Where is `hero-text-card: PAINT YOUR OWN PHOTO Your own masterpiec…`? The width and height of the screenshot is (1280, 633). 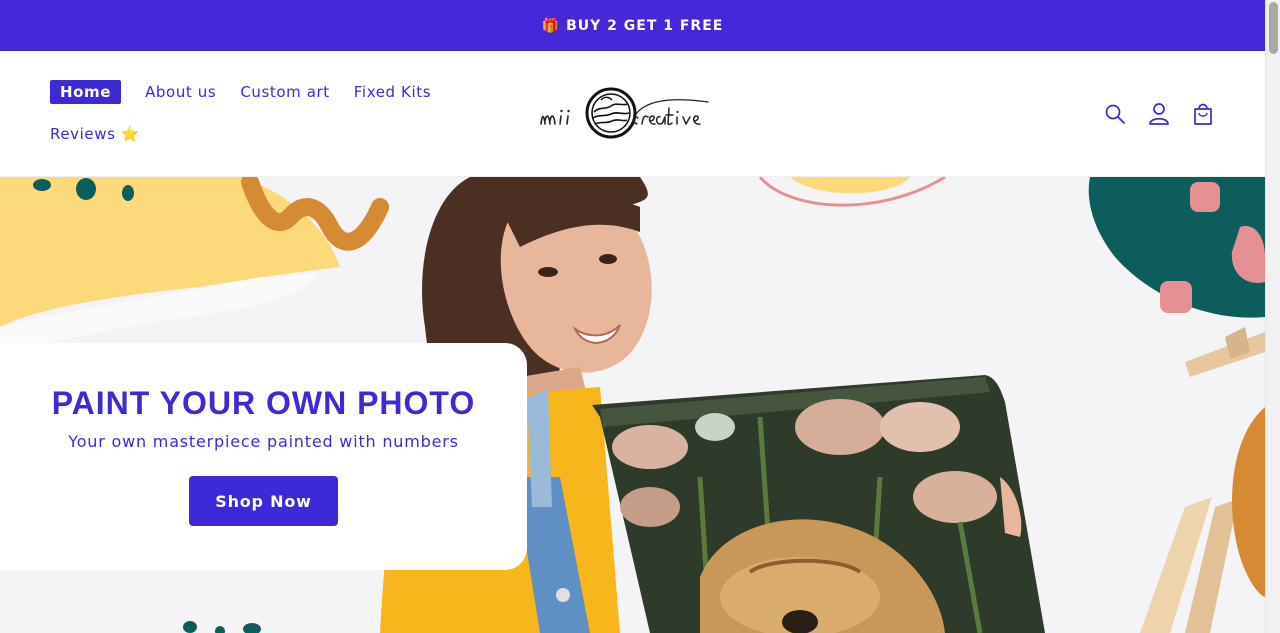
hero-text-card: PAINT YOUR OWN PHOTO Your own masterpiec… is located at coordinates (263, 456).